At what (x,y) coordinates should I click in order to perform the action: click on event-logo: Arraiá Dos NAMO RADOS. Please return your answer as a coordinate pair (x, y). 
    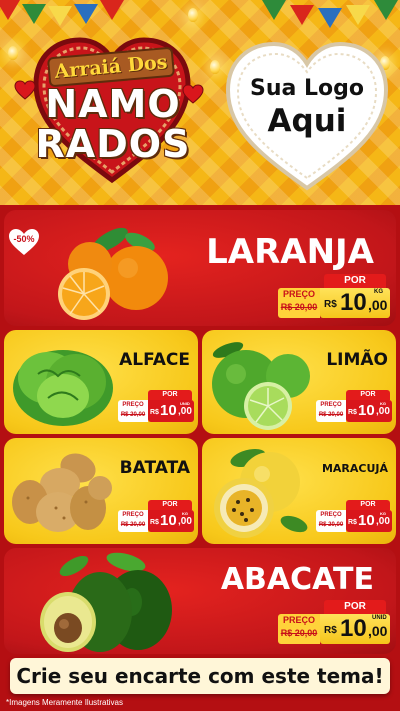
    Looking at the image, I should click on (109, 108).